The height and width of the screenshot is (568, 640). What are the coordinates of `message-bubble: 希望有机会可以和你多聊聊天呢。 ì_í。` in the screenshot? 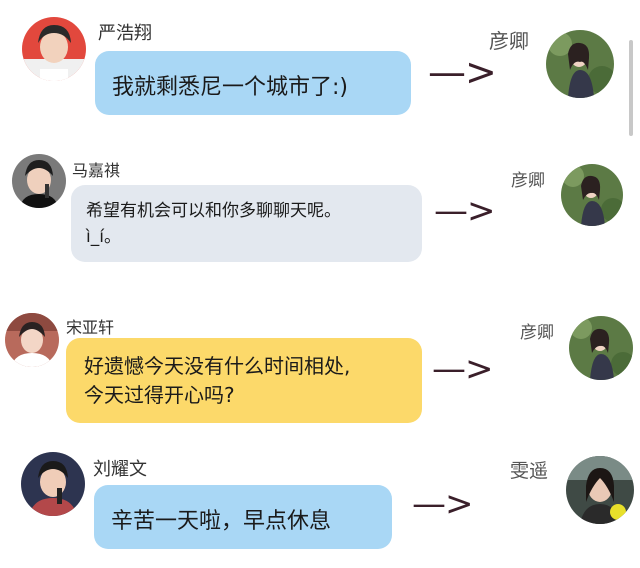 It's located at (246, 223).